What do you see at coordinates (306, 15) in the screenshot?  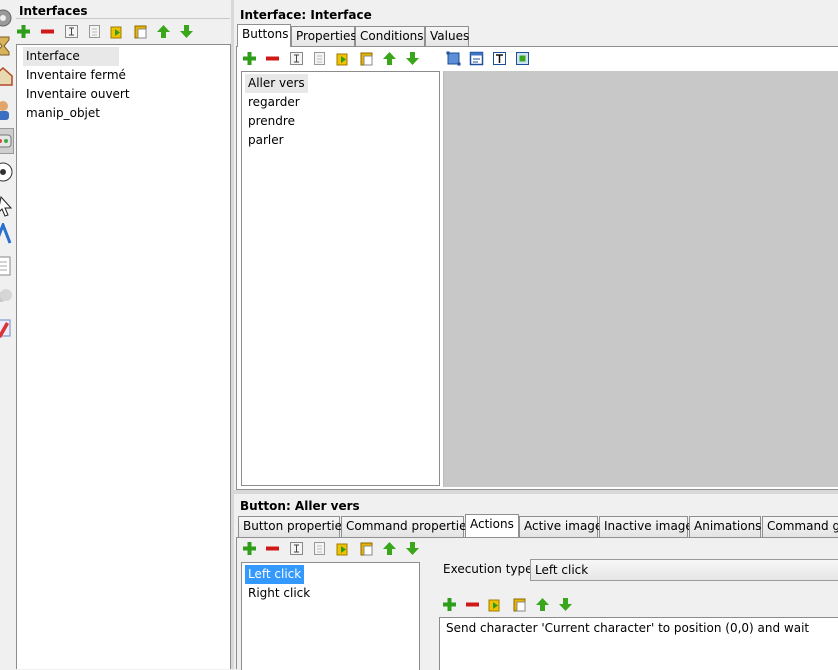 I see `interface-title: Interface` at bounding box center [306, 15].